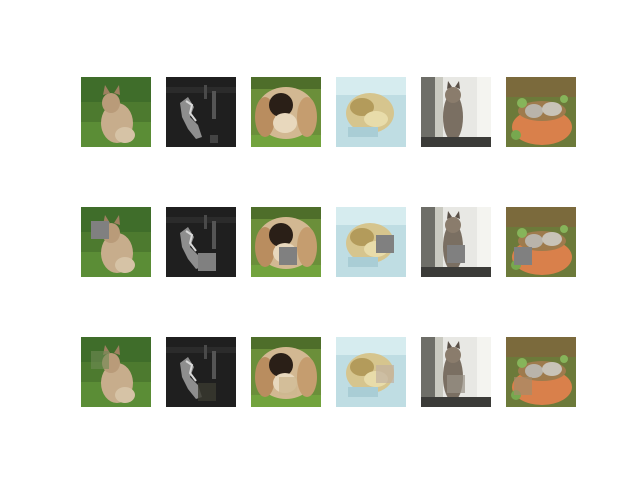 The image size is (640, 480). I want to click on tile-original-cat-on-grass, so click(116, 112).